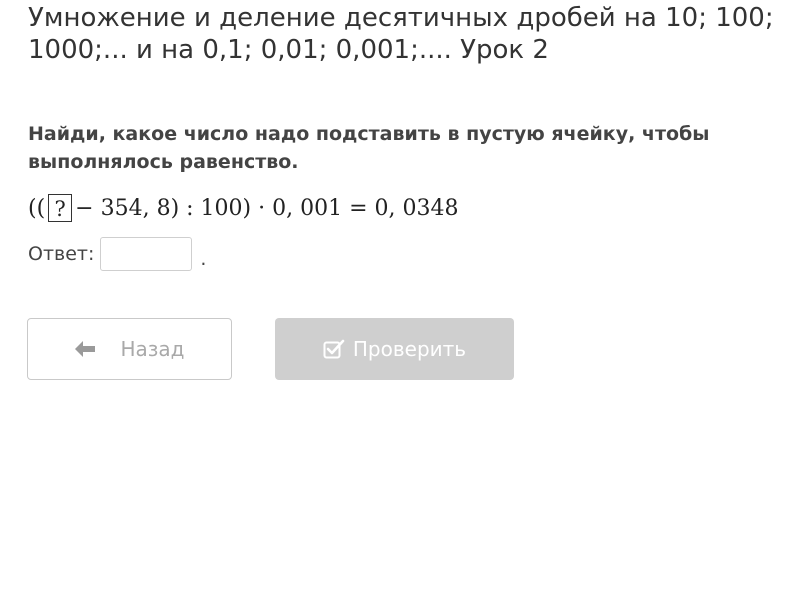 The height and width of the screenshot is (607, 800). I want to click on answer-row: Ответ: ., so click(117, 254).